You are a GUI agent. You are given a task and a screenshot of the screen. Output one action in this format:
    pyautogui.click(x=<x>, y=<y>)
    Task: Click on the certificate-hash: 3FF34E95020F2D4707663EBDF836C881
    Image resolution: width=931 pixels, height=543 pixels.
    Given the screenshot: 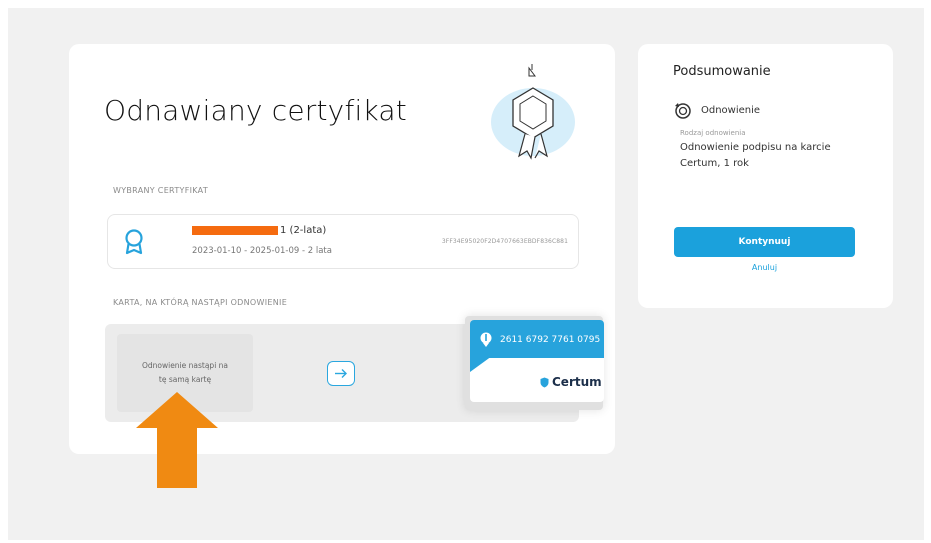 What is the action you would take?
    pyautogui.click(x=504, y=241)
    